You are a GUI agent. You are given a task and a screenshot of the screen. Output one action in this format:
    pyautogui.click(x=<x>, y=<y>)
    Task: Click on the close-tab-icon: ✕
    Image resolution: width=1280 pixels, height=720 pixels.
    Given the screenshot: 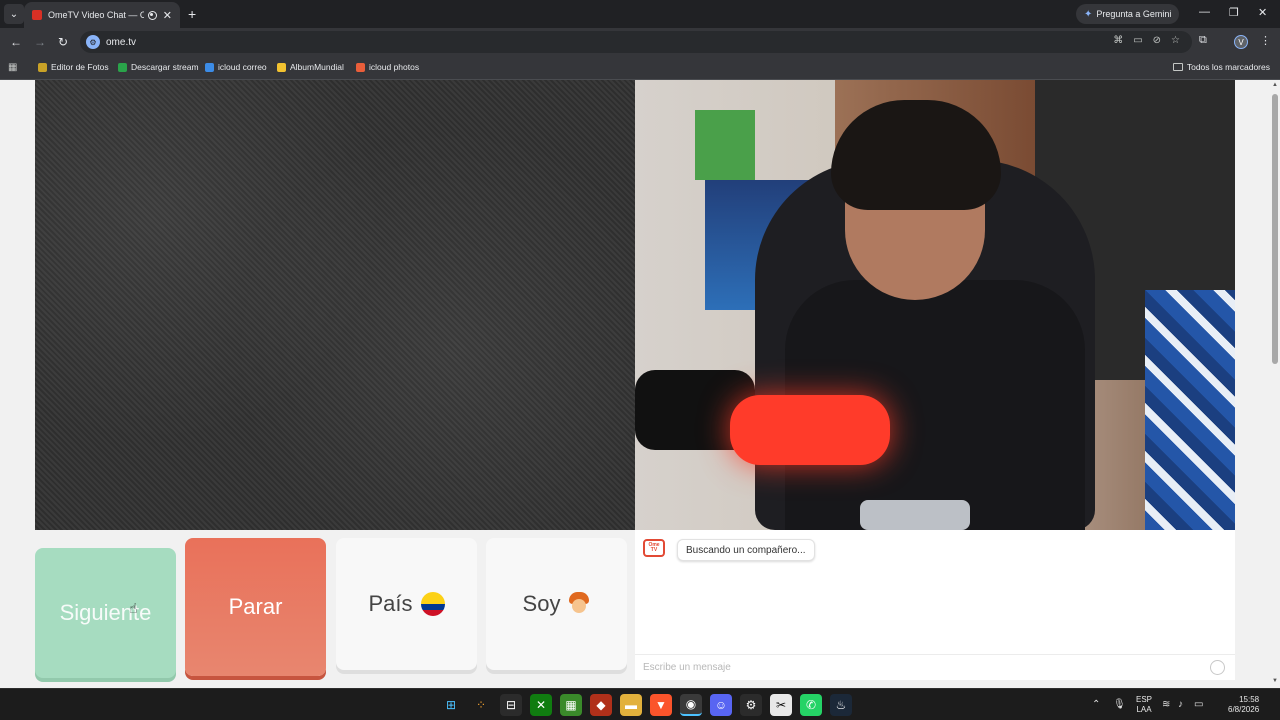 What is the action you would take?
    pyautogui.click(x=167, y=15)
    